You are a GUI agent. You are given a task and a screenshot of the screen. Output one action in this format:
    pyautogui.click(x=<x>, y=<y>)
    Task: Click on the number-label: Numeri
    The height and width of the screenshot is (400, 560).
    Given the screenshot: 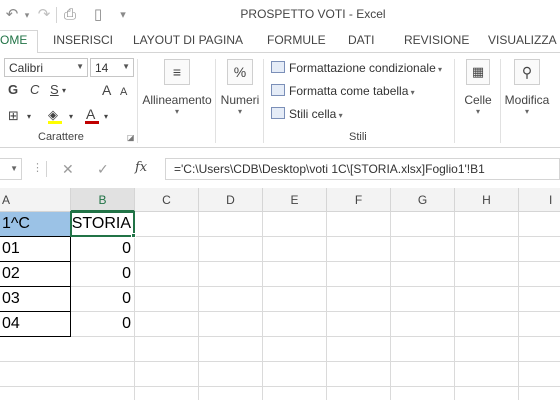 What is the action you would take?
    pyautogui.click(x=240, y=100)
    